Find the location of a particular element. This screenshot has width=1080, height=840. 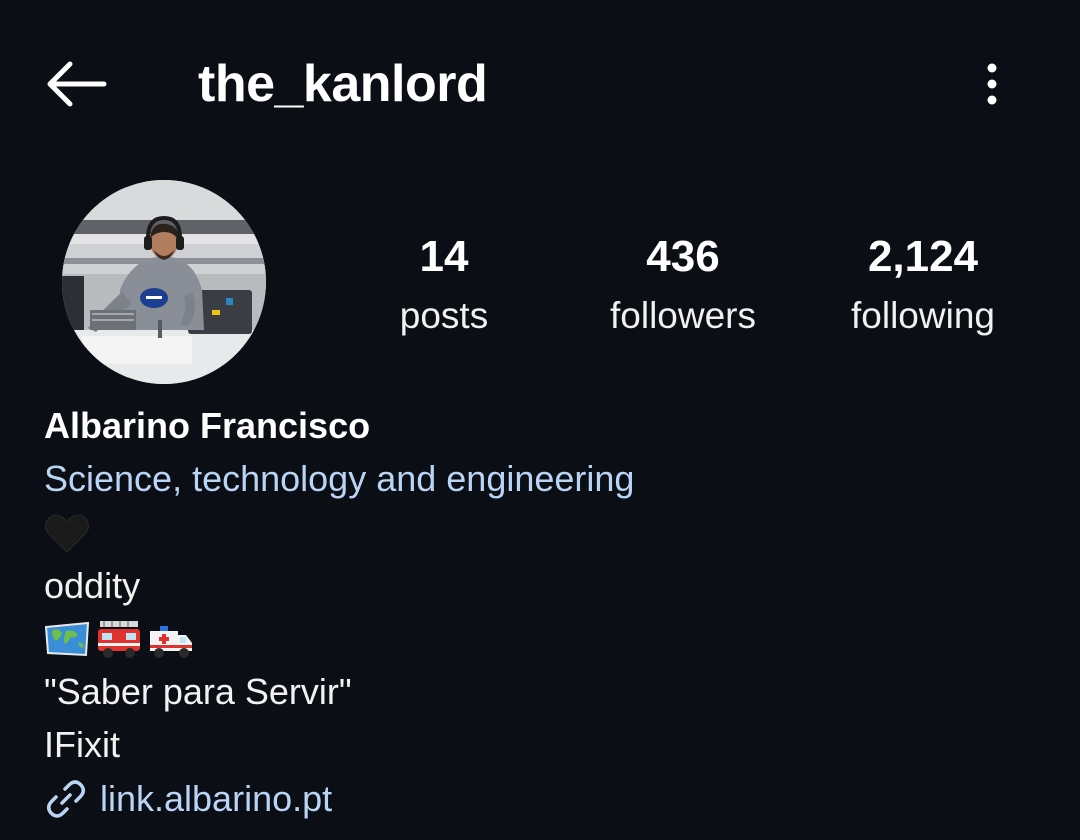

more-options-button is located at coordinates (992, 84).